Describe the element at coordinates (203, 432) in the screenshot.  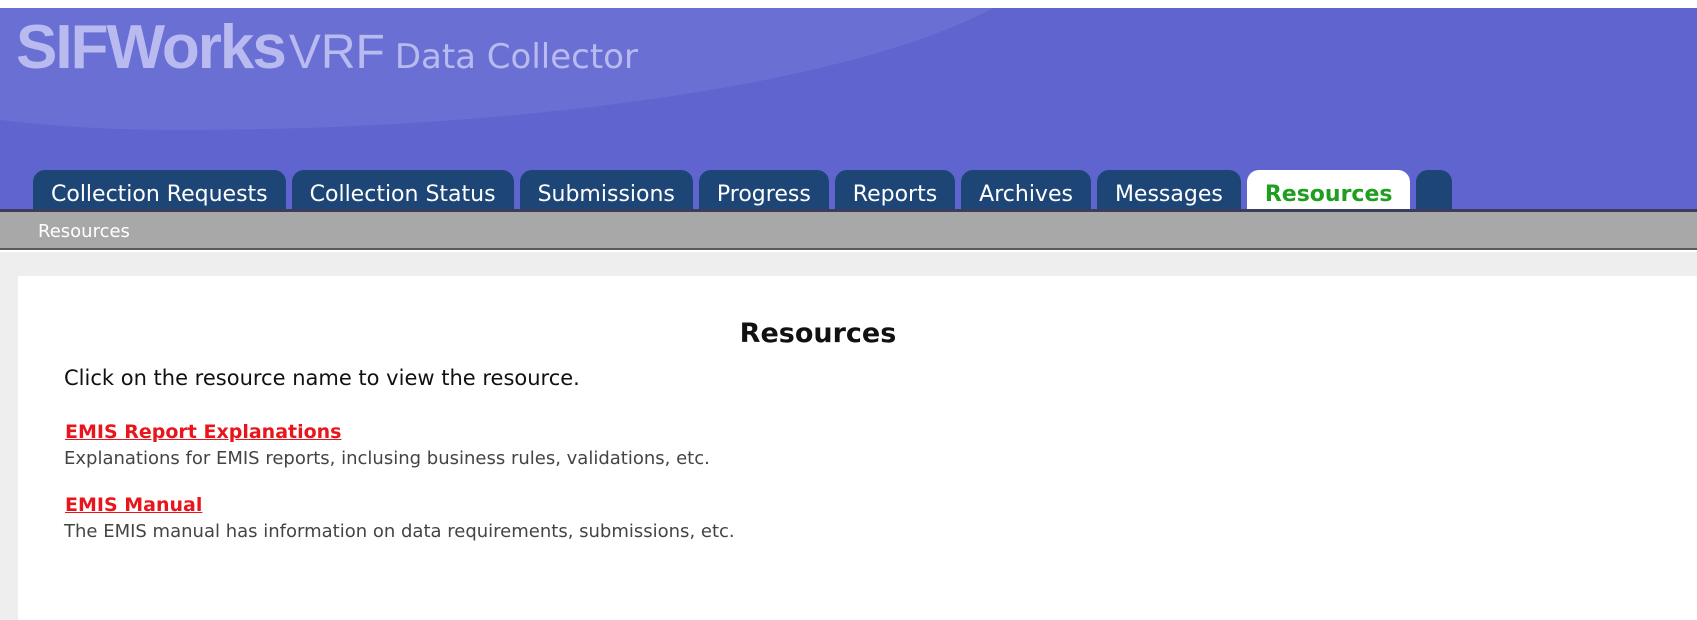
I see `resource-link-emis-report-explanations: EMIS Report Explanations` at that location.